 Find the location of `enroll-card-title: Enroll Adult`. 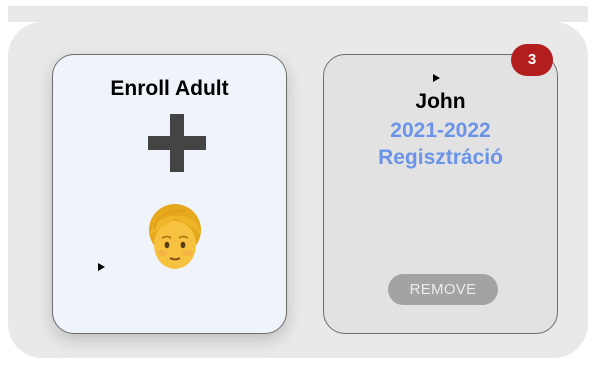

enroll-card-title: Enroll Adult is located at coordinates (169, 88).